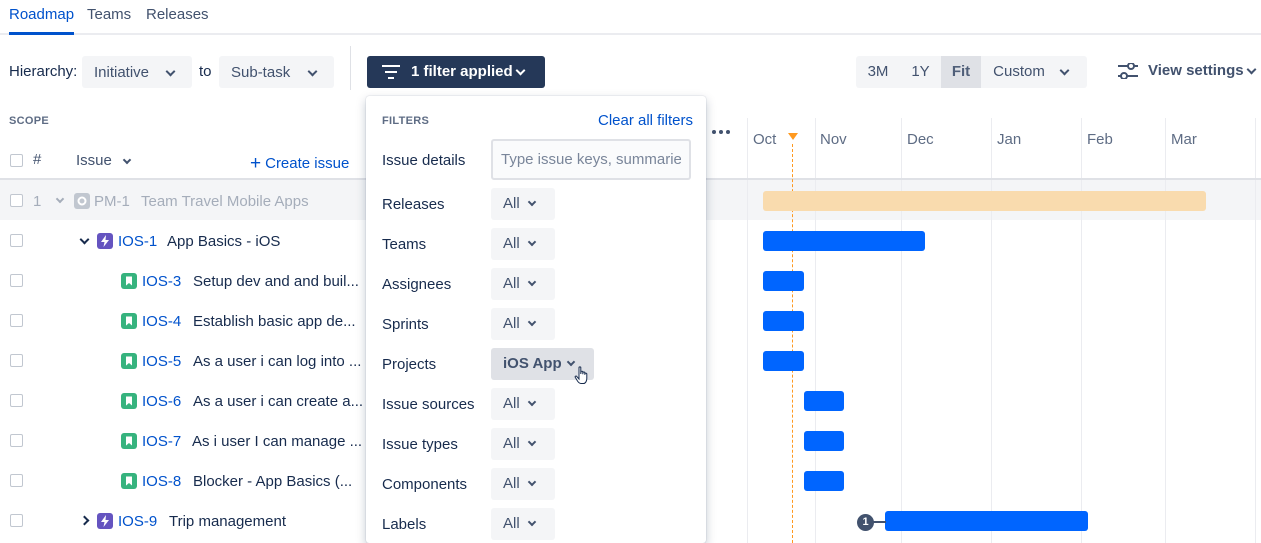 The image size is (1261, 543). Describe the element at coordinates (37, 159) in the screenshot. I see `column-number: #` at that location.